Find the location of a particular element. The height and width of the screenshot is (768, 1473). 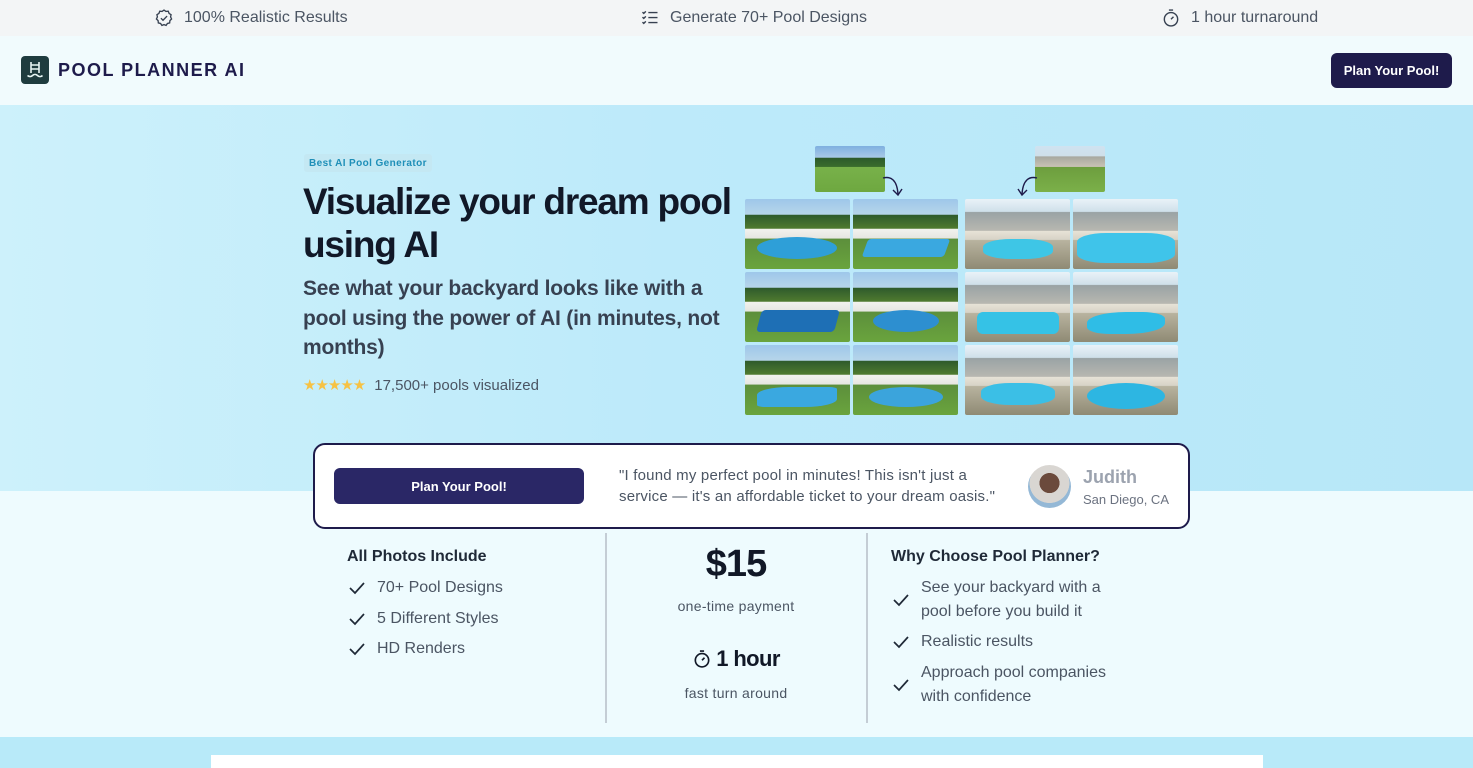

list-item-label: Realistic results is located at coordinates (977, 641).